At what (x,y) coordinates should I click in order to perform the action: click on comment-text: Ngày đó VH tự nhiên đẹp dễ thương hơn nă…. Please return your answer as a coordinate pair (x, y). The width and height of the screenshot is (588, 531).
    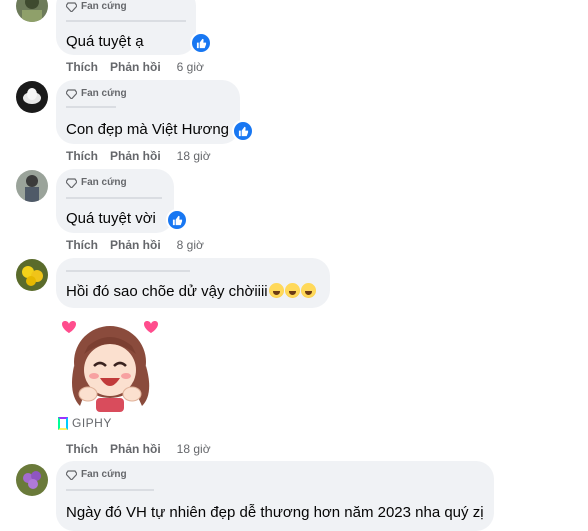
    Looking at the image, I should click on (275, 512).